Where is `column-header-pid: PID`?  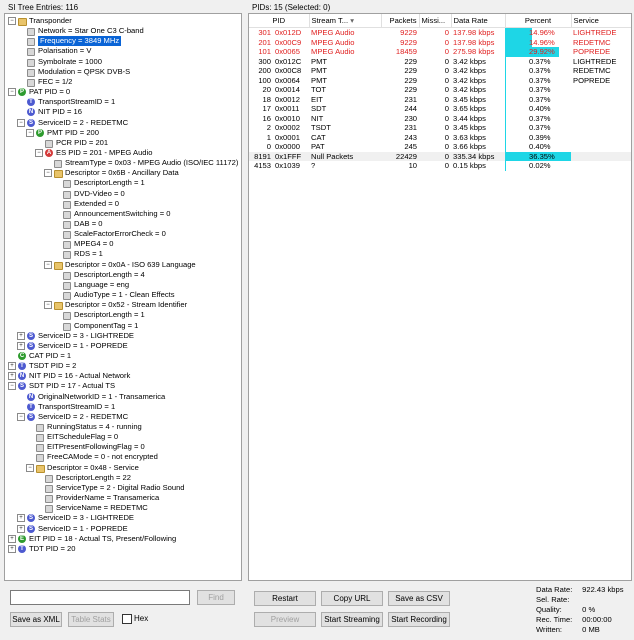
column-header-pid: PID is located at coordinates (279, 21).